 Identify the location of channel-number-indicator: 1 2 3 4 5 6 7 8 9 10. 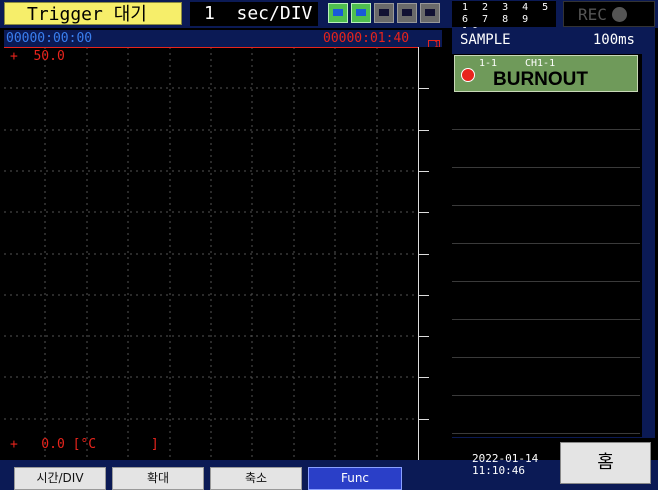
(504, 19).